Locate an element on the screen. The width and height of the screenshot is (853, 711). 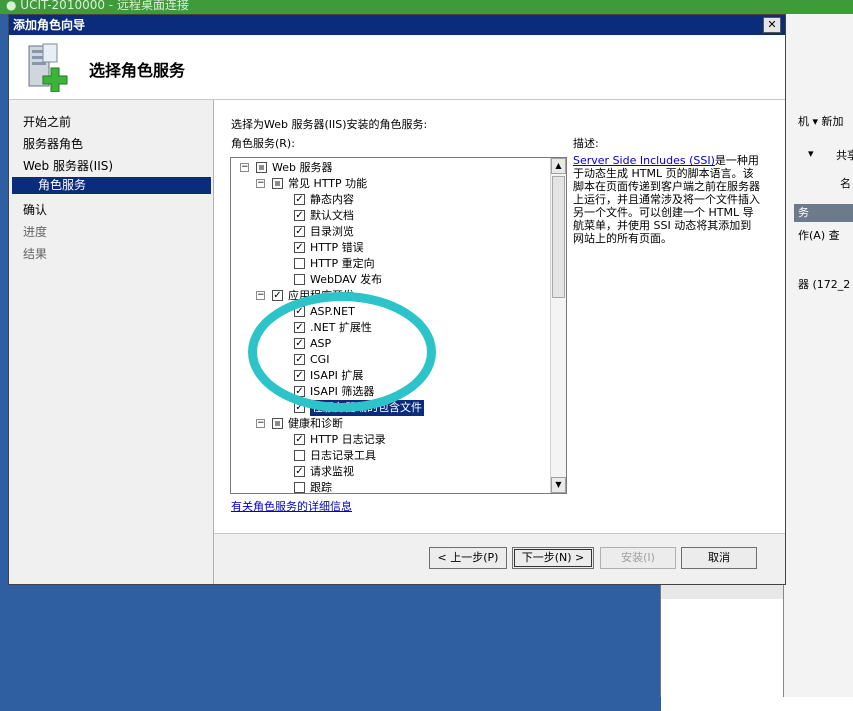
remote-desktop-title: ● UCIT-2010000 - 远程桌面连接 is located at coordinates (97, 6).